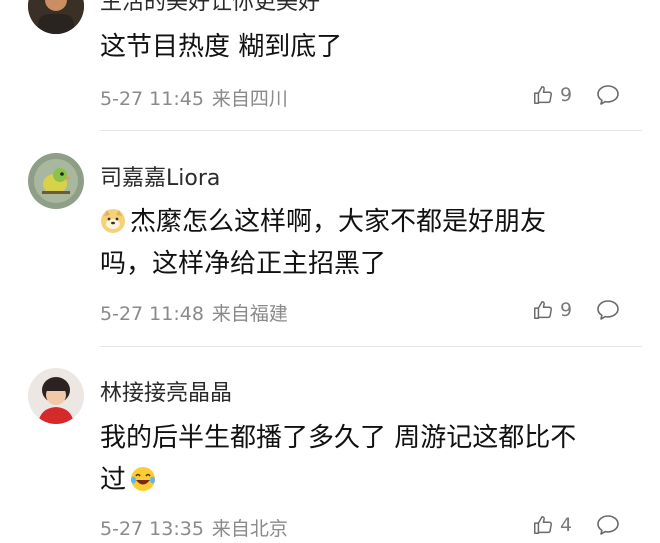 The height and width of the screenshot is (543, 660). I want to click on comment-text-line: 杰縻怎么这样啊，大家不都是好朋友, so click(338, 222).